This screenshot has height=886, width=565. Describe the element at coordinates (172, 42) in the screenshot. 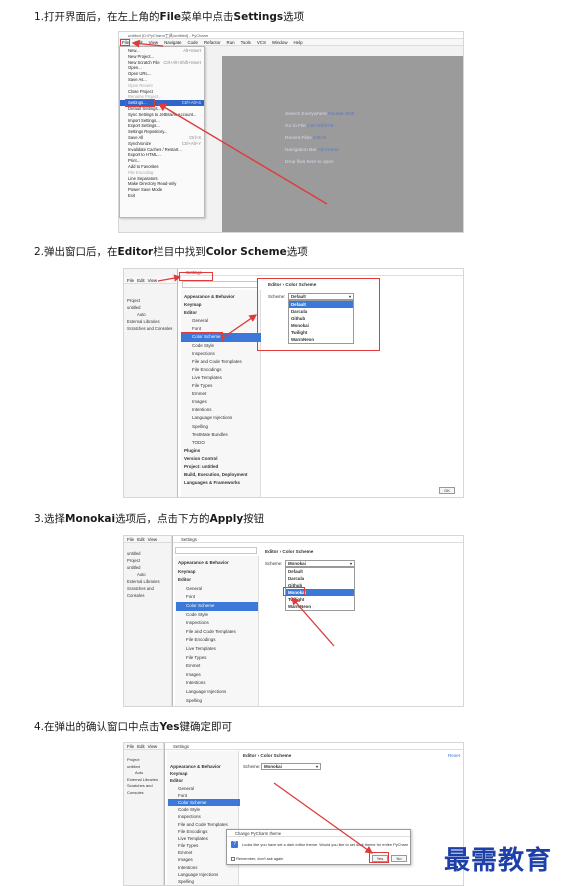

I see `menu-navigate: Navigate` at that location.